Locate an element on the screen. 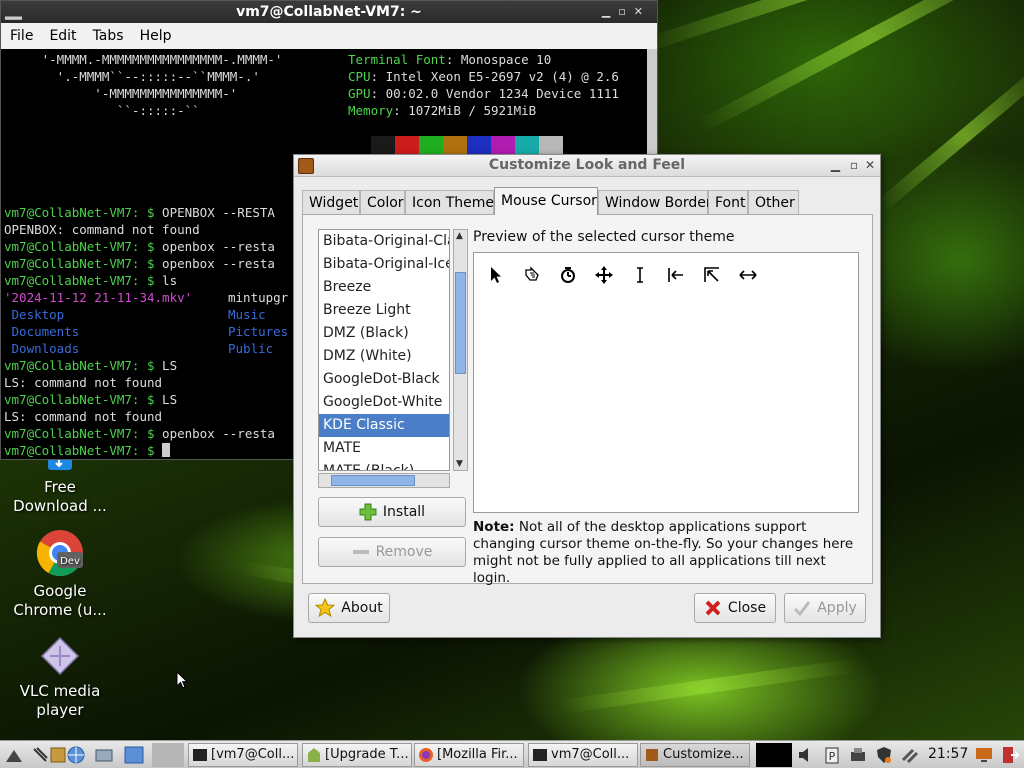 The image size is (1024, 768). cursor-theme-item: DMZ (Black) is located at coordinates (384, 333).